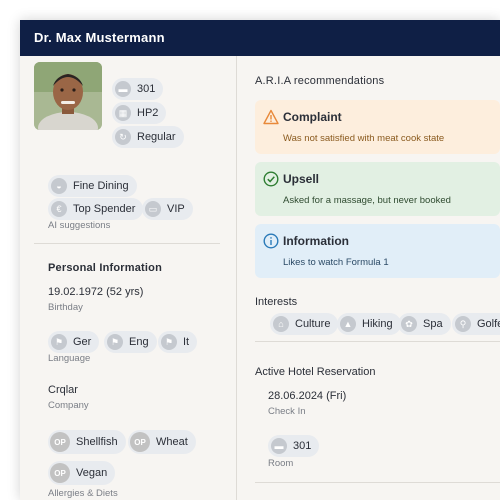 Image resolution: width=500 pixels, height=500 pixels. I want to click on card-title: Upsell, so click(301, 179).